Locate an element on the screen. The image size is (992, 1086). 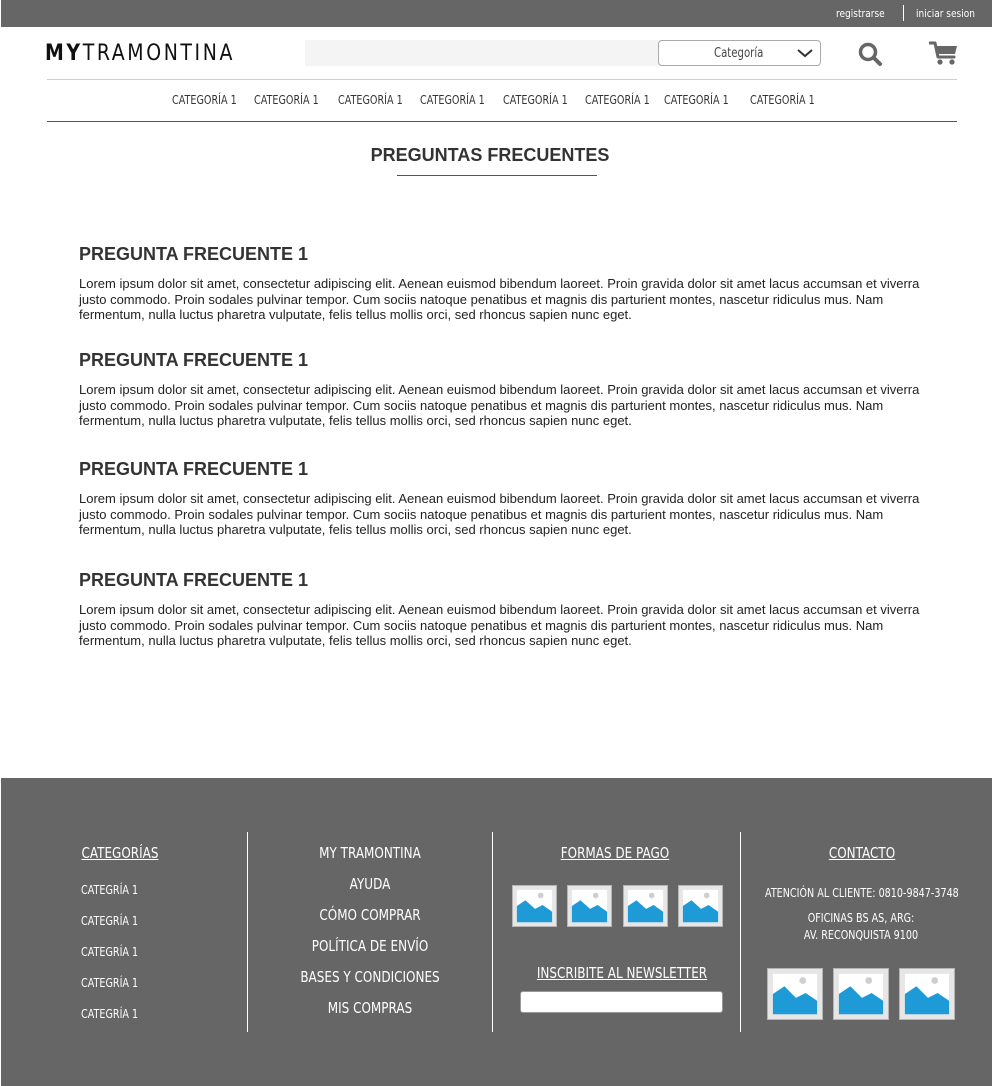
logo-my: MY is located at coordinates (64, 53).